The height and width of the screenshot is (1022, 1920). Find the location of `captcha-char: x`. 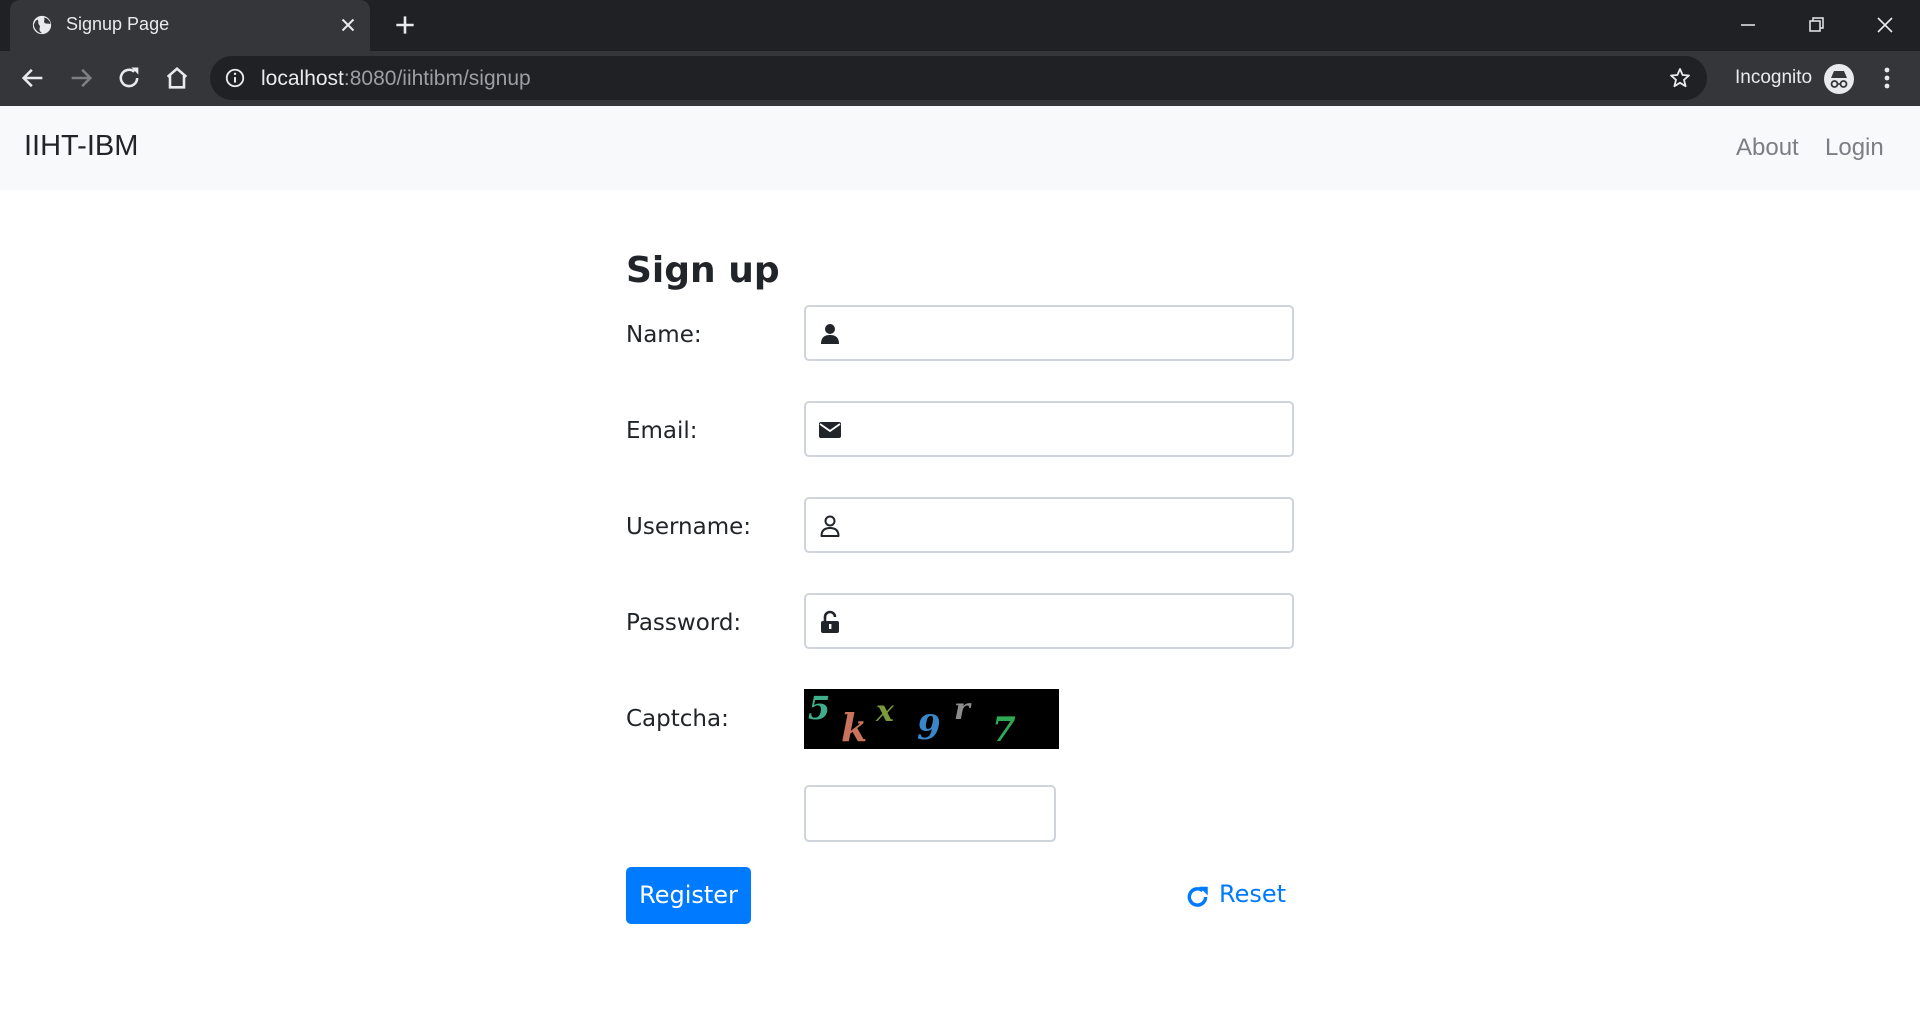

captcha-char: x is located at coordinates (885, 711).